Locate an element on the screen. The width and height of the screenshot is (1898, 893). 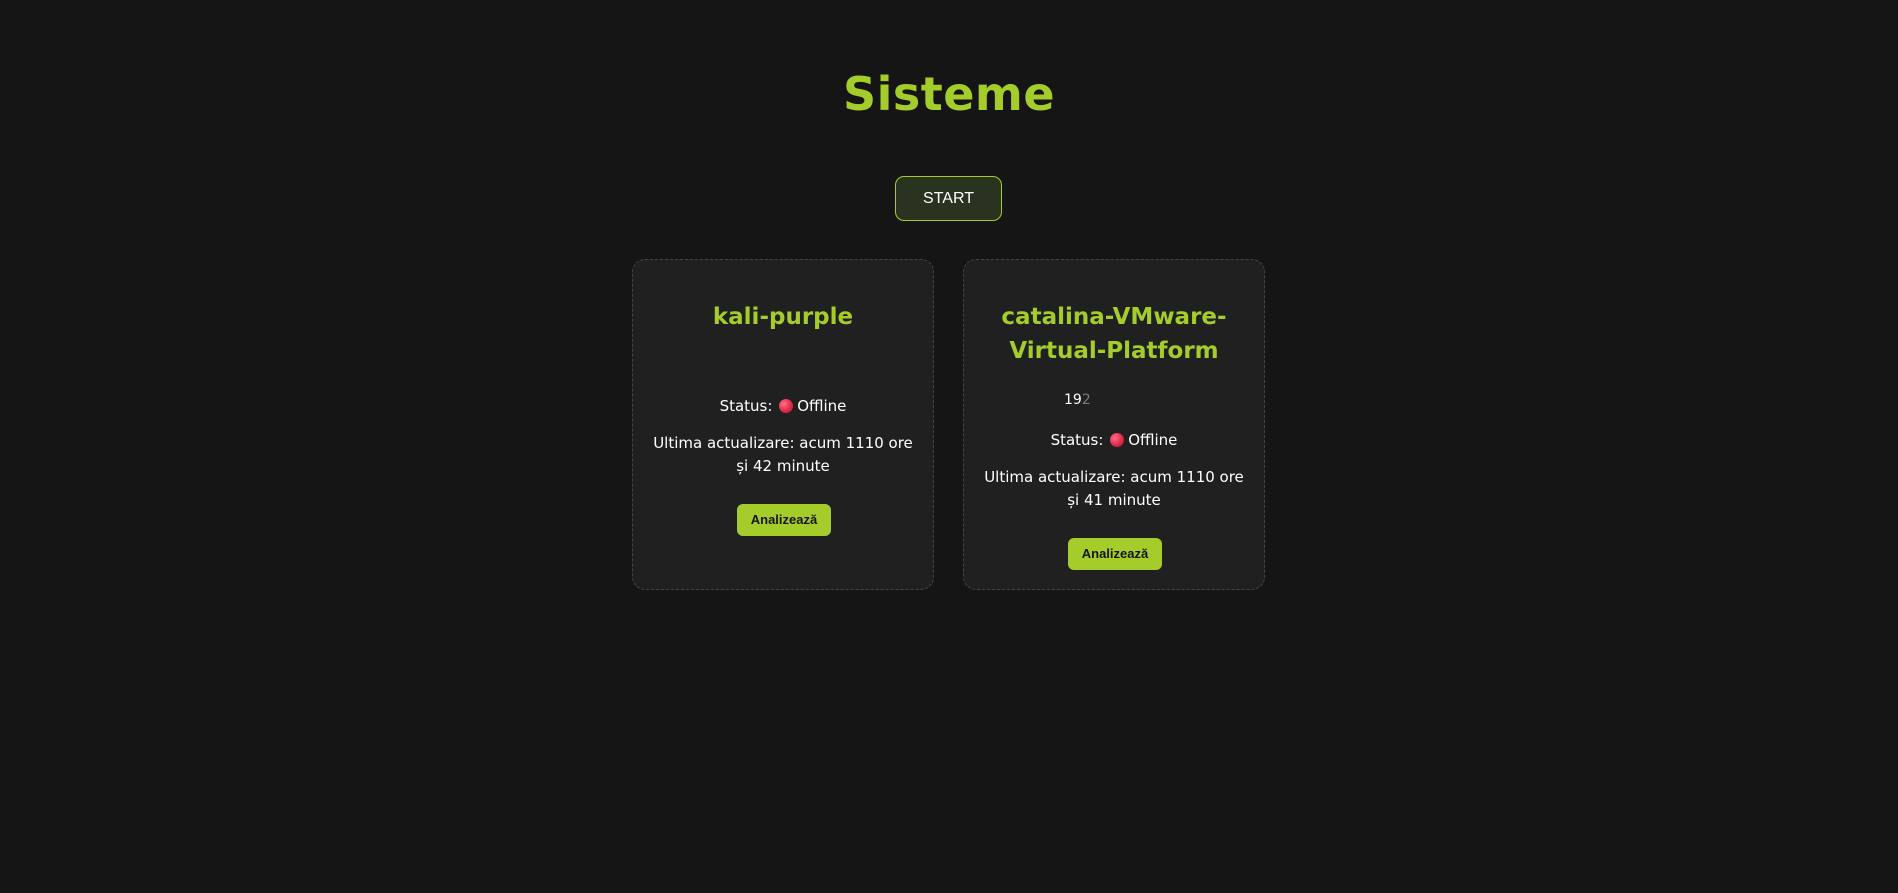
ip-address: 192 is located at coordinates (1077, 400).